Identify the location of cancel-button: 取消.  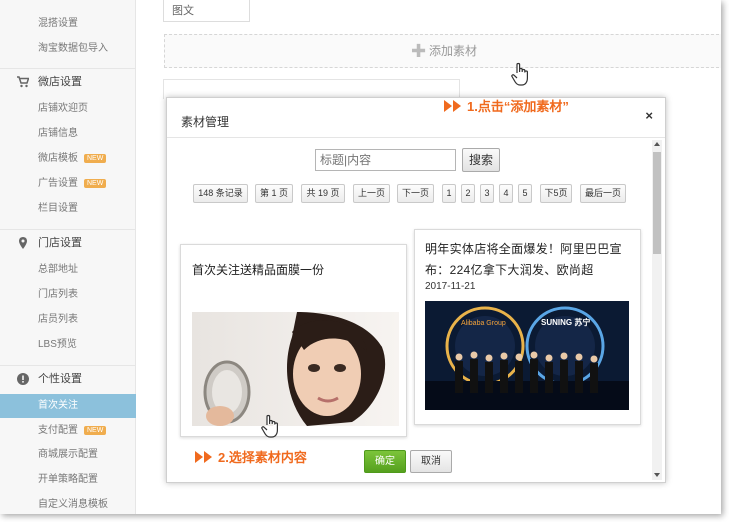
(431, 461).